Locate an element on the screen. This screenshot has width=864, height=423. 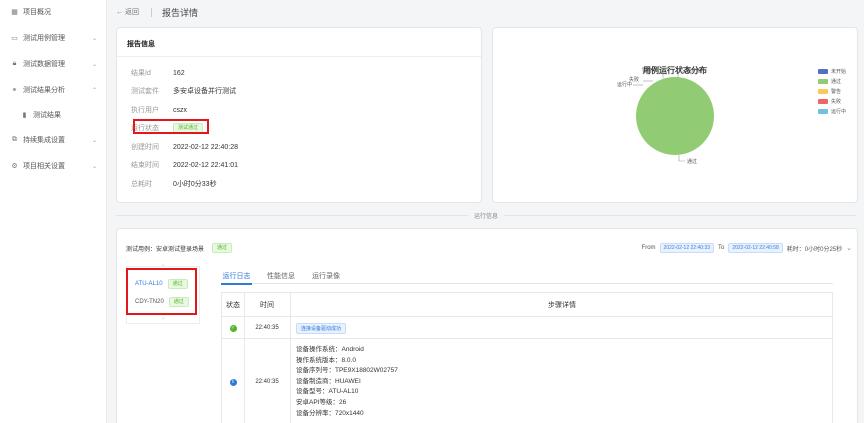
table-row: ✓ 22:40:35 连接设备驱动成功 is located at coordinates (527, 328).